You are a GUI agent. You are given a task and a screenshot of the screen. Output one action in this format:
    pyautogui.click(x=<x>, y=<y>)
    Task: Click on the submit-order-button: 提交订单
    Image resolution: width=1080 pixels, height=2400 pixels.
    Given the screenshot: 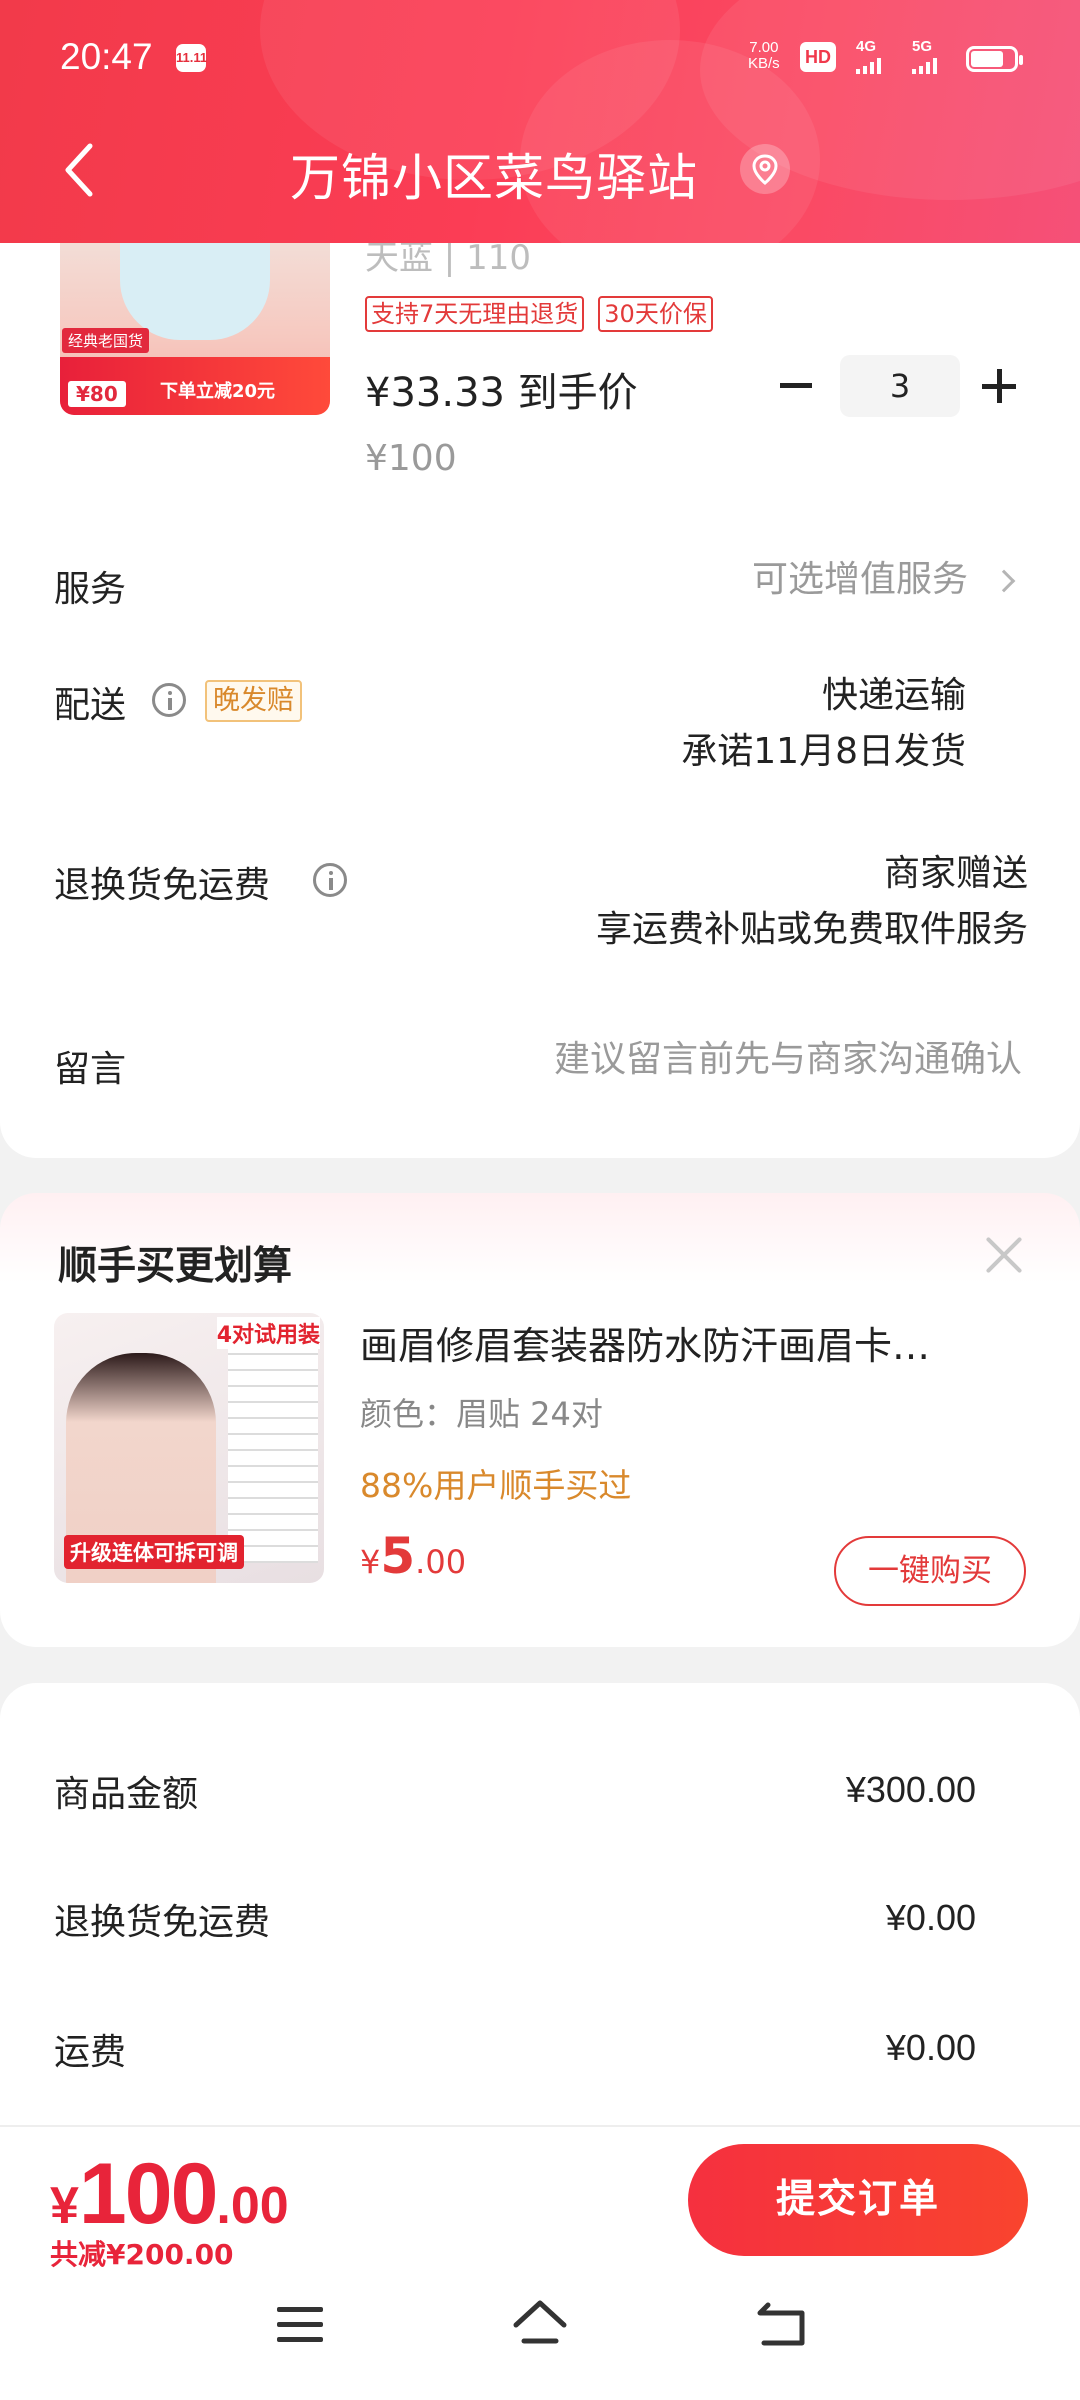 What is the action you would take?
    pyautogui.click(x=858, y=2200)
    